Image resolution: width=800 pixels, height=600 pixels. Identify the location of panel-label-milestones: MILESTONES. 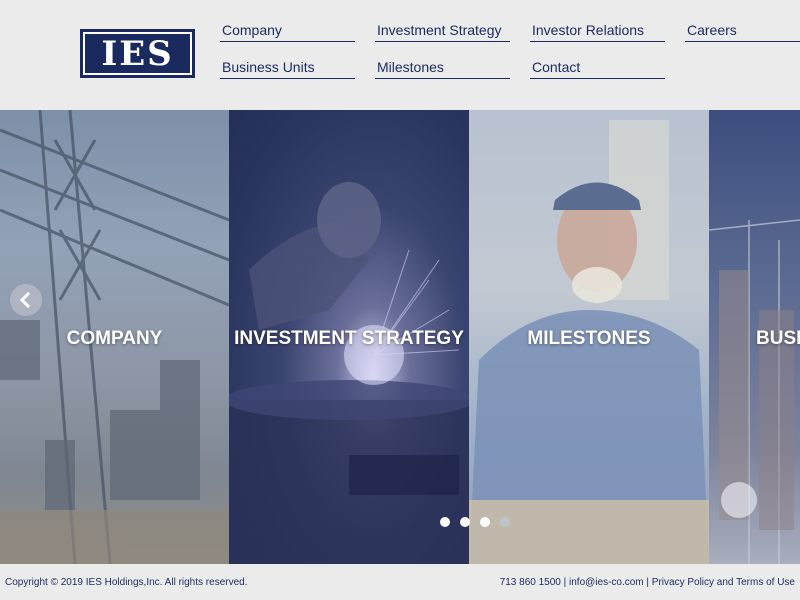
(589, 338).